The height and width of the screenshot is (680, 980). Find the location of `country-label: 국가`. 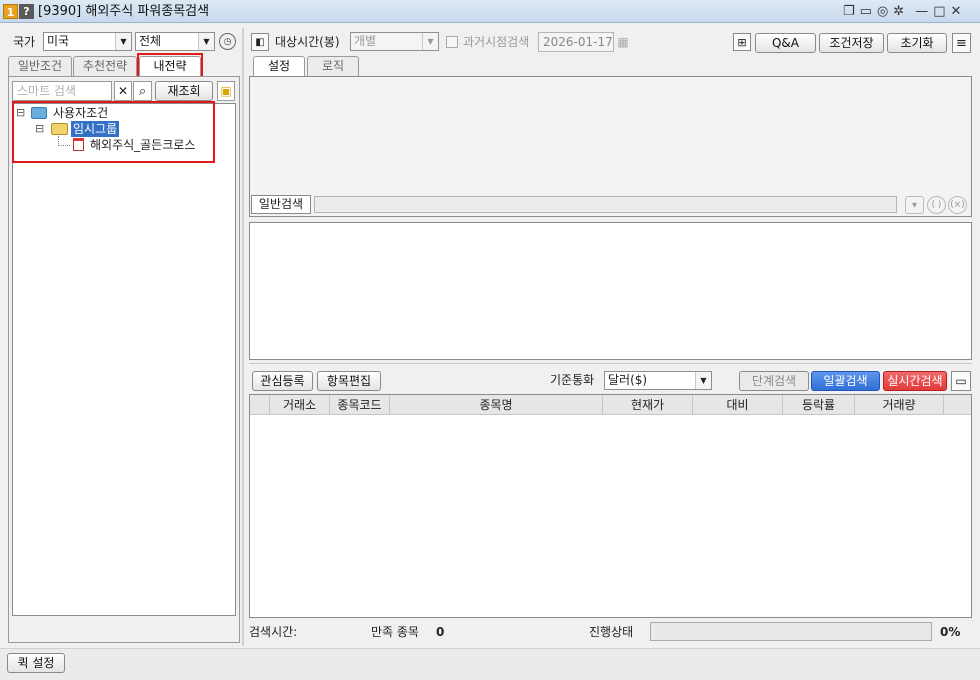

country-label: 국가 is located at coordinates (24, 42).